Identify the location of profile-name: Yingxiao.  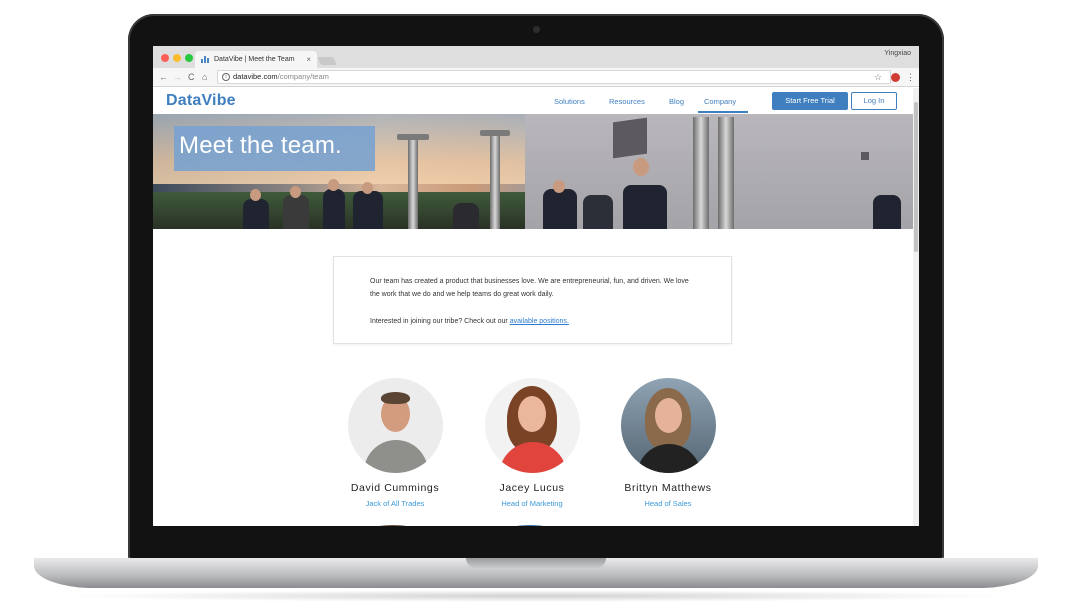
(897, 53).